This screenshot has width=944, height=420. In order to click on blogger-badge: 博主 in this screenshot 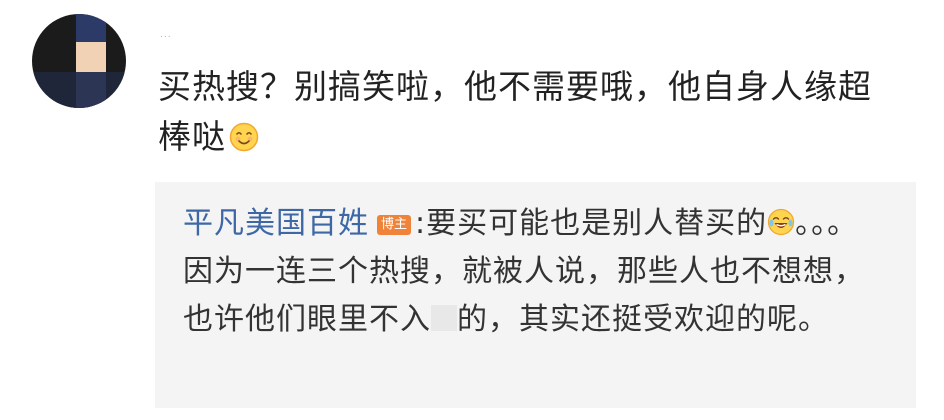, I will do `click(394, 225)`.